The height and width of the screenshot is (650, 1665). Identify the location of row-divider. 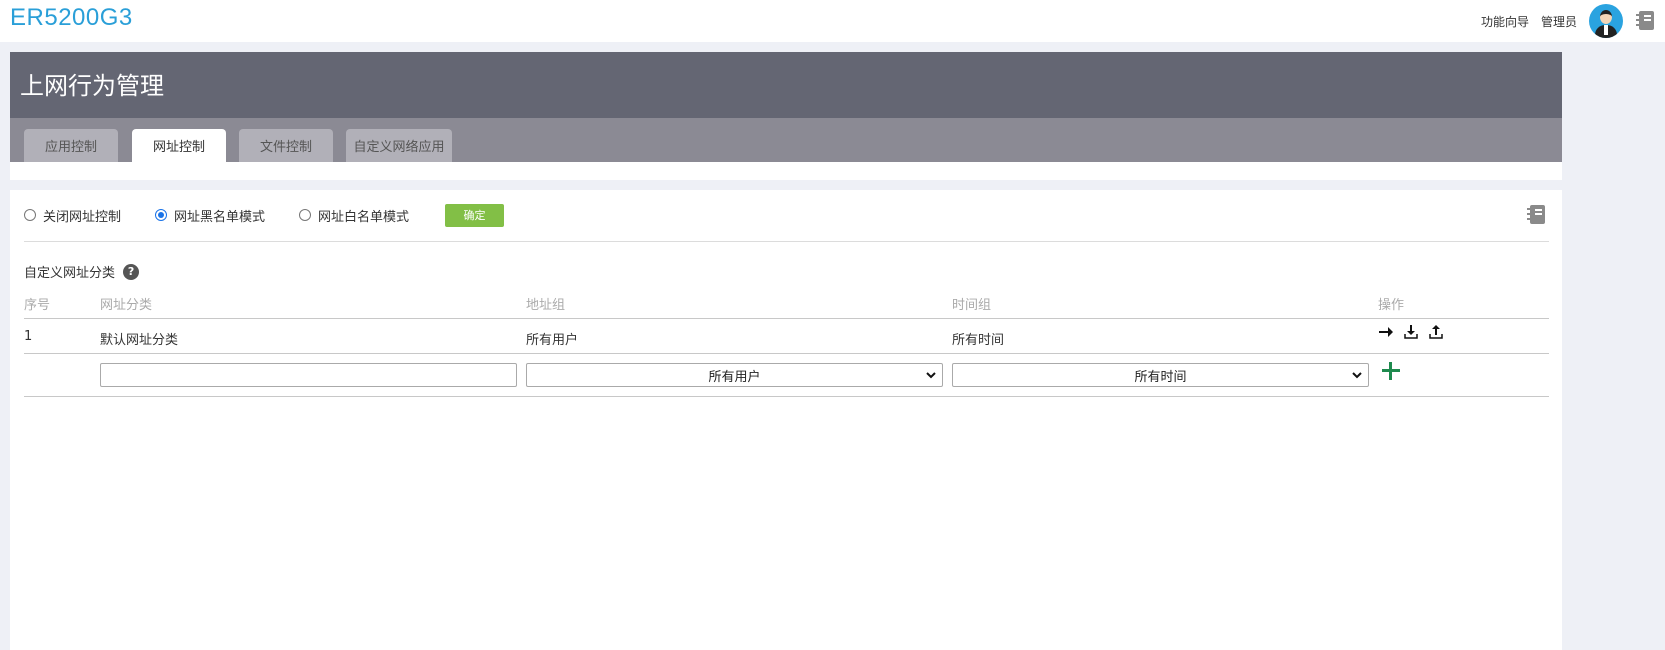
(786, 353).